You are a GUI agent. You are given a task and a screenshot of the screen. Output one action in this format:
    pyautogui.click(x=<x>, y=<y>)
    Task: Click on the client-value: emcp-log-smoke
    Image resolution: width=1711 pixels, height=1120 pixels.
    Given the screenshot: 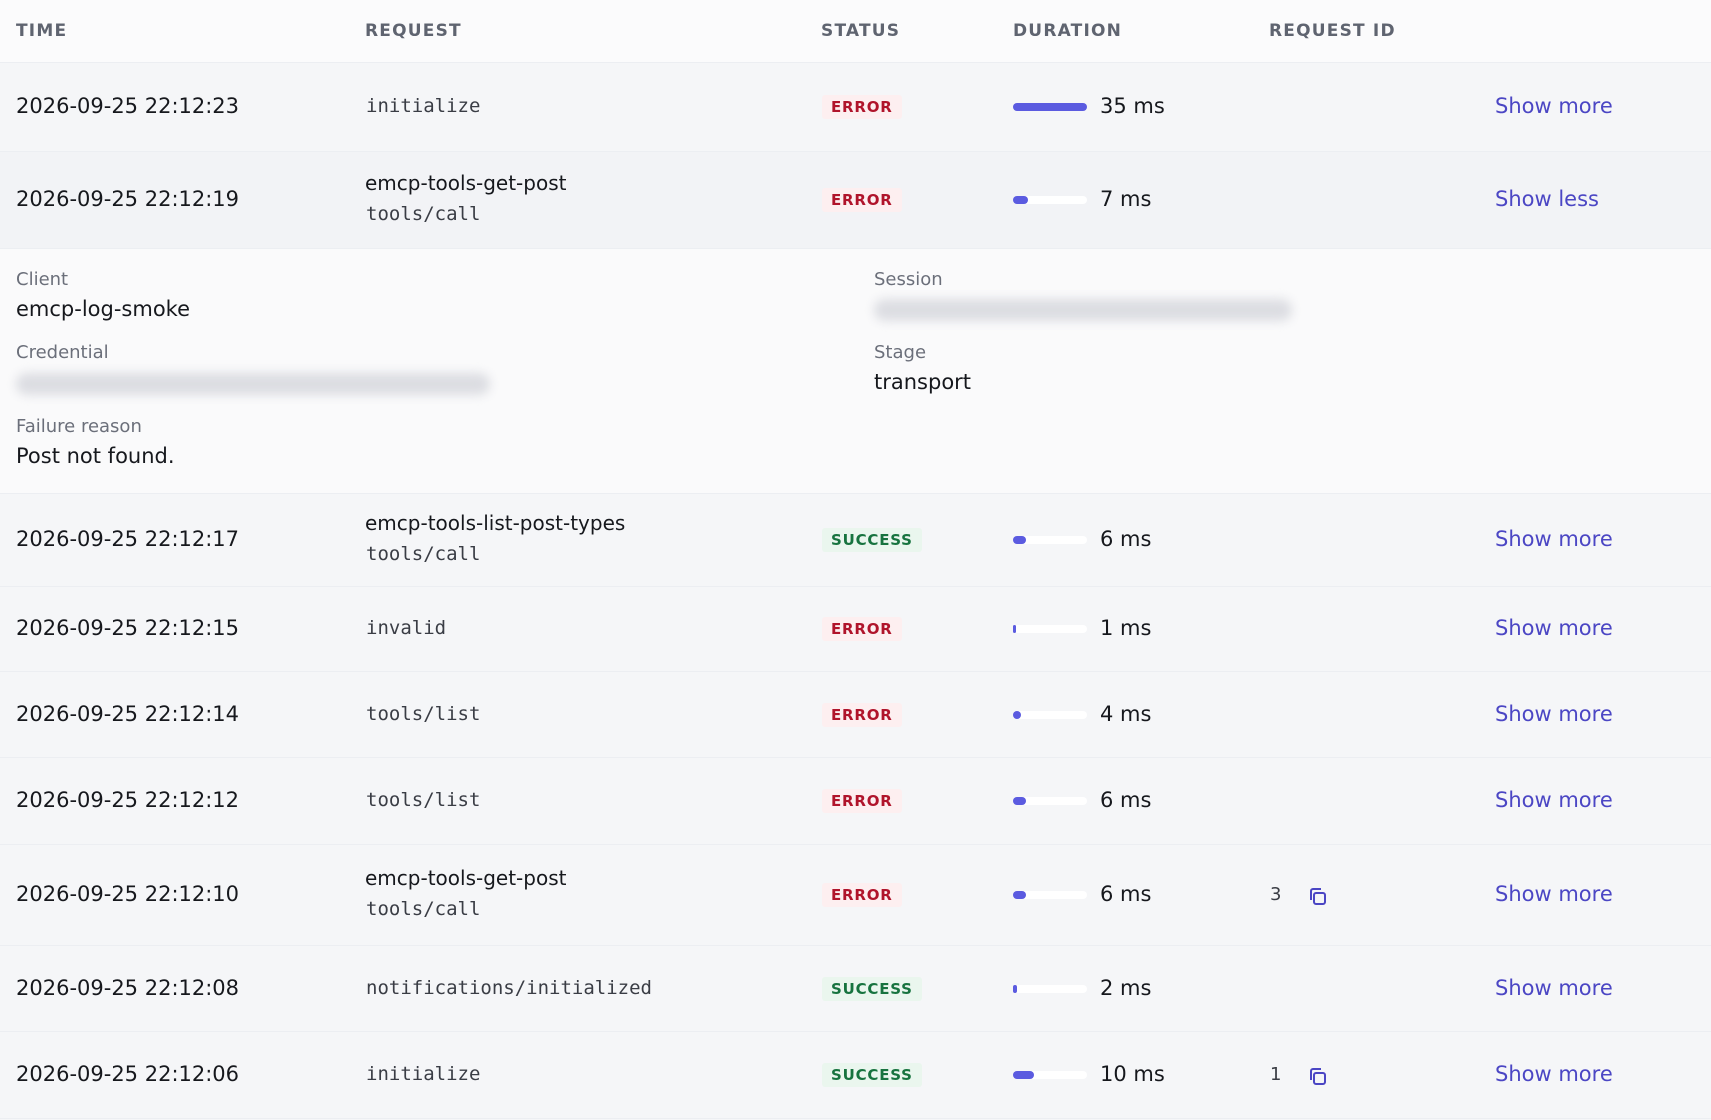 What is the action you would take?
    pyautogui.click(x=103, y=309)
    